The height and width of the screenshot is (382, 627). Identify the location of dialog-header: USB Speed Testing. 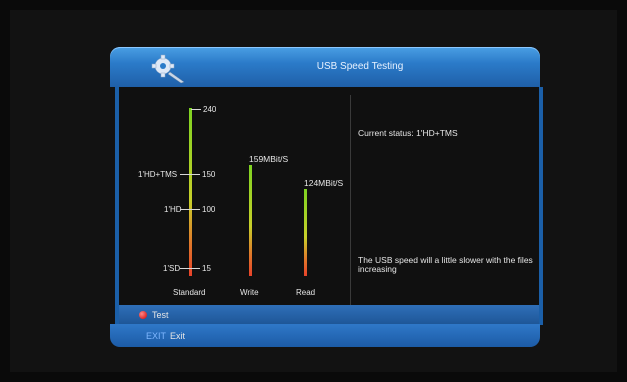
(325, 67).